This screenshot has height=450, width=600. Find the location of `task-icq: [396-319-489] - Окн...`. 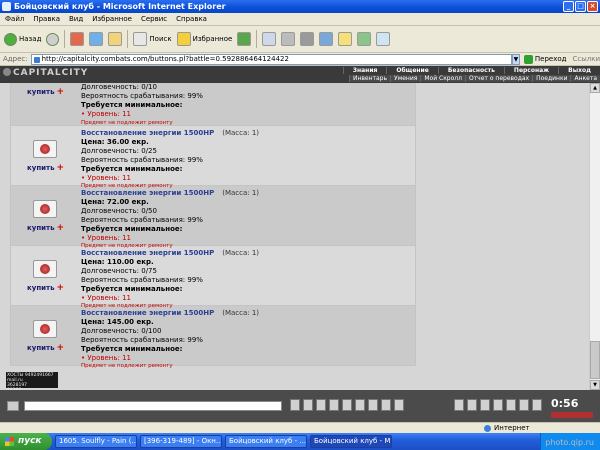

task-icq: [396-319-489] - Окн... is located at coordinates (181, 441).